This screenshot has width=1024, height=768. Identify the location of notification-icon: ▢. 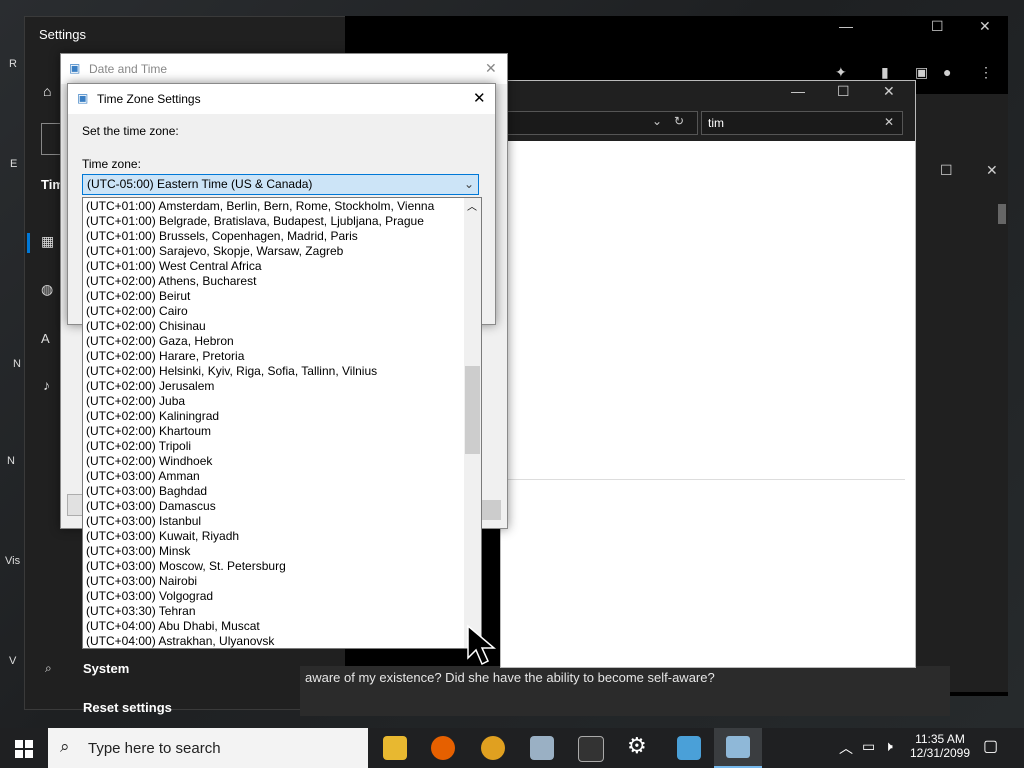
(990, 746).